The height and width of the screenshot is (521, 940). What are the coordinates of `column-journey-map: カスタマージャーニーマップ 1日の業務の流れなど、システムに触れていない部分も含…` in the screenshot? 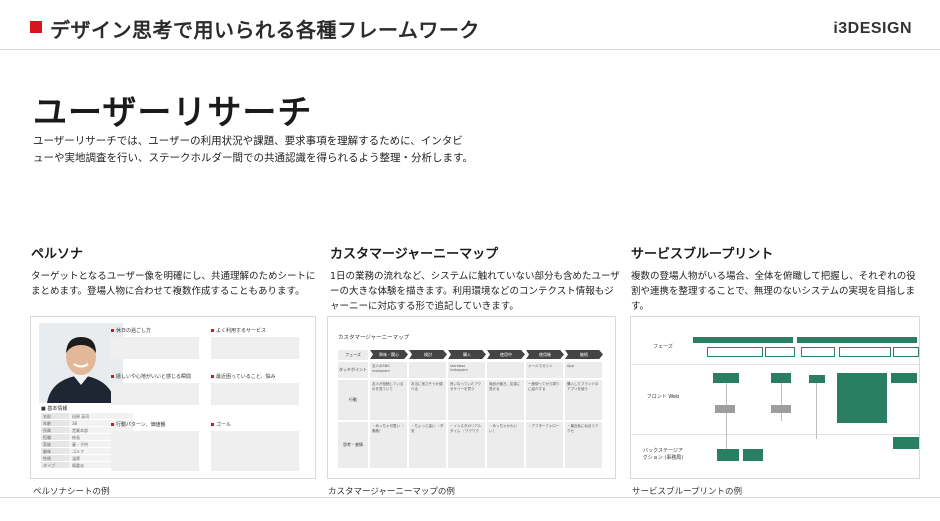 It's located at (475, 278).